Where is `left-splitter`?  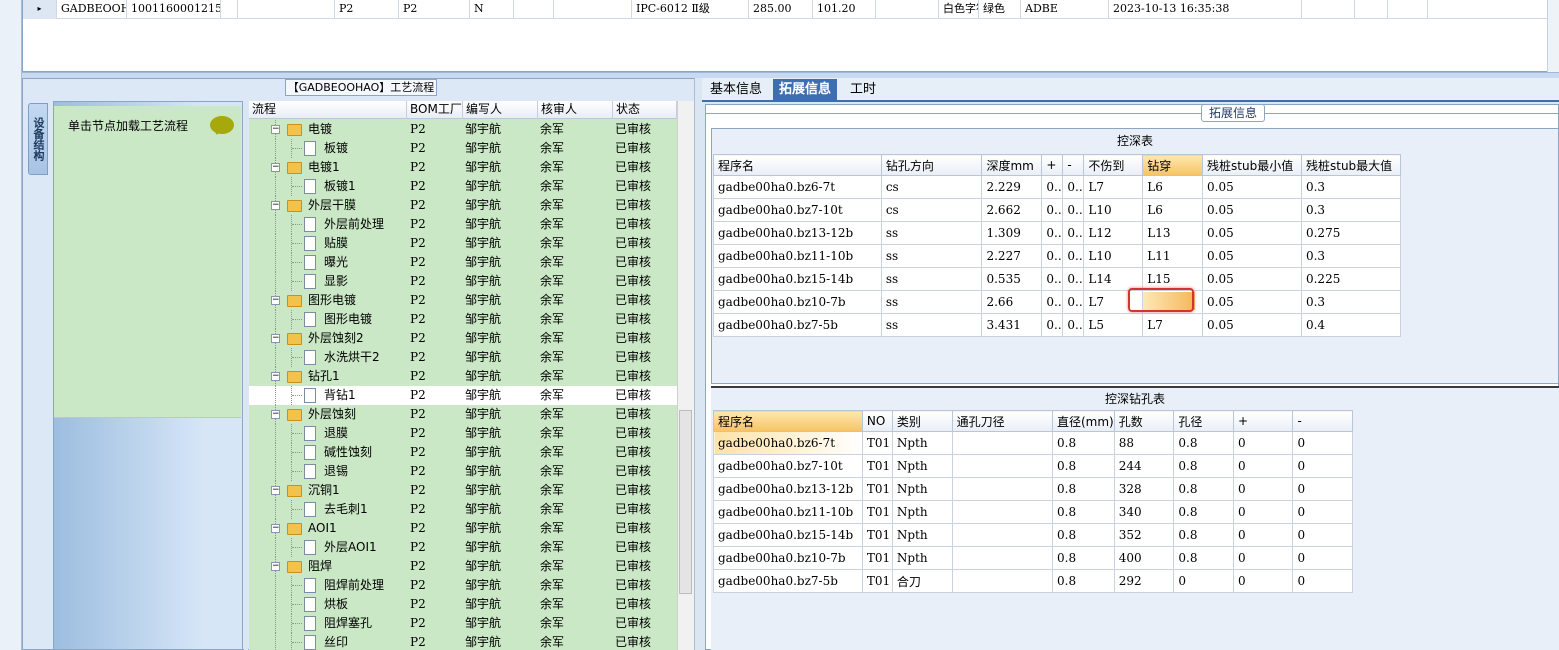
left-splitter is located at coordinates (246, 375).